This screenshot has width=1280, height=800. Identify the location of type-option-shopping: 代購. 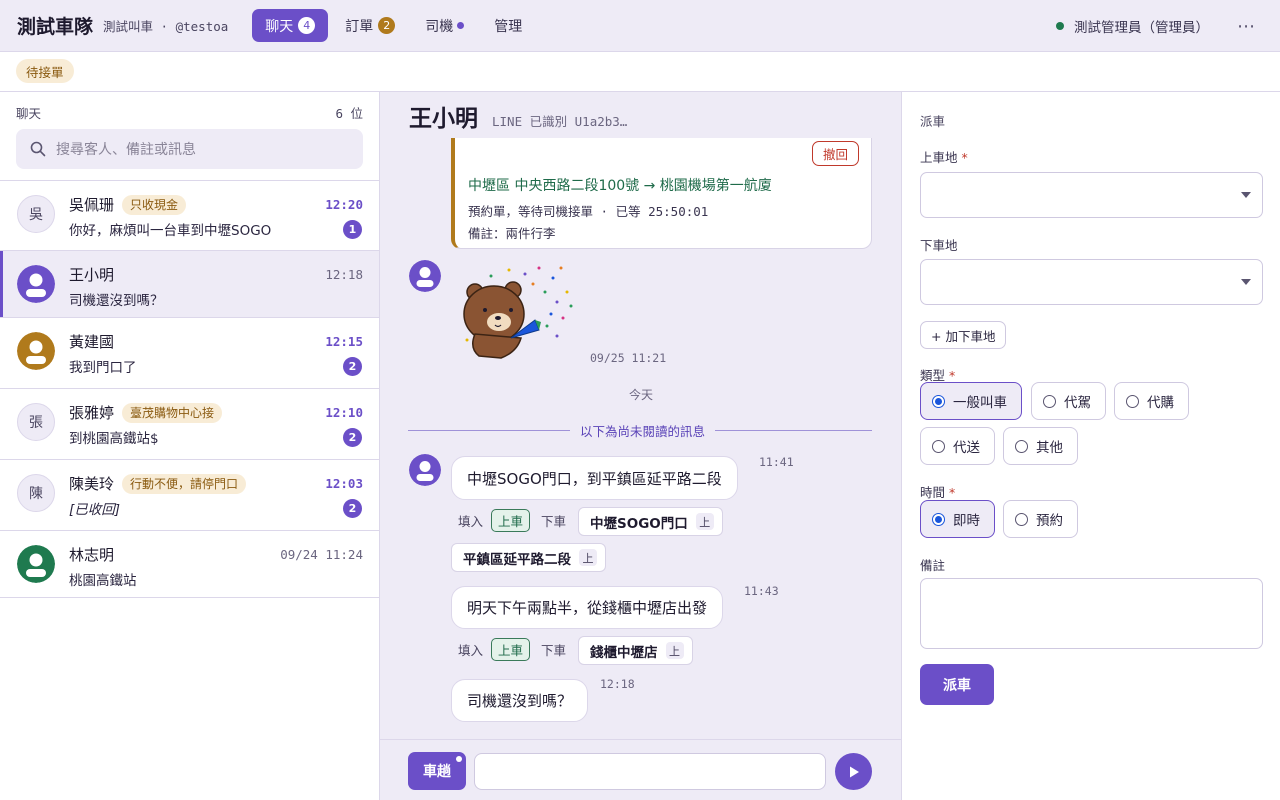
(1151, 401).